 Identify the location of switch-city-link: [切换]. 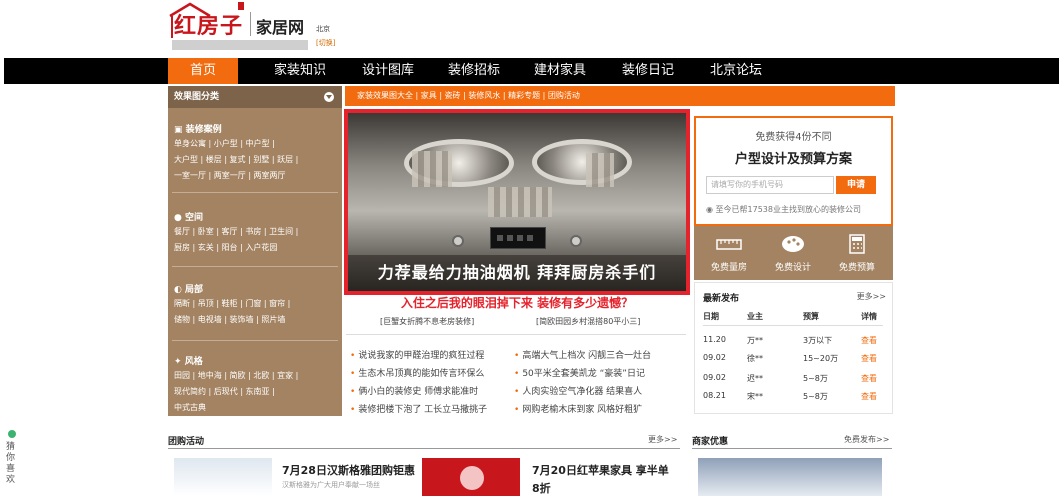
(325, 43).